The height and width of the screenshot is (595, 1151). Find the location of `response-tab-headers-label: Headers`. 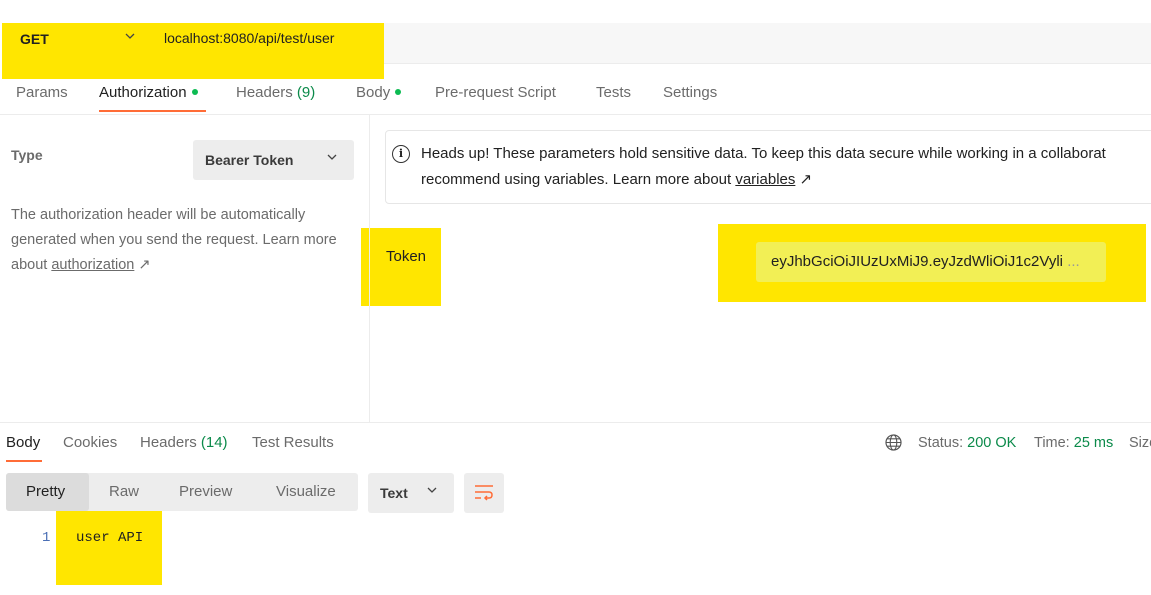

response-tab-headers-label: Headers is located at coordinates (168, 442).